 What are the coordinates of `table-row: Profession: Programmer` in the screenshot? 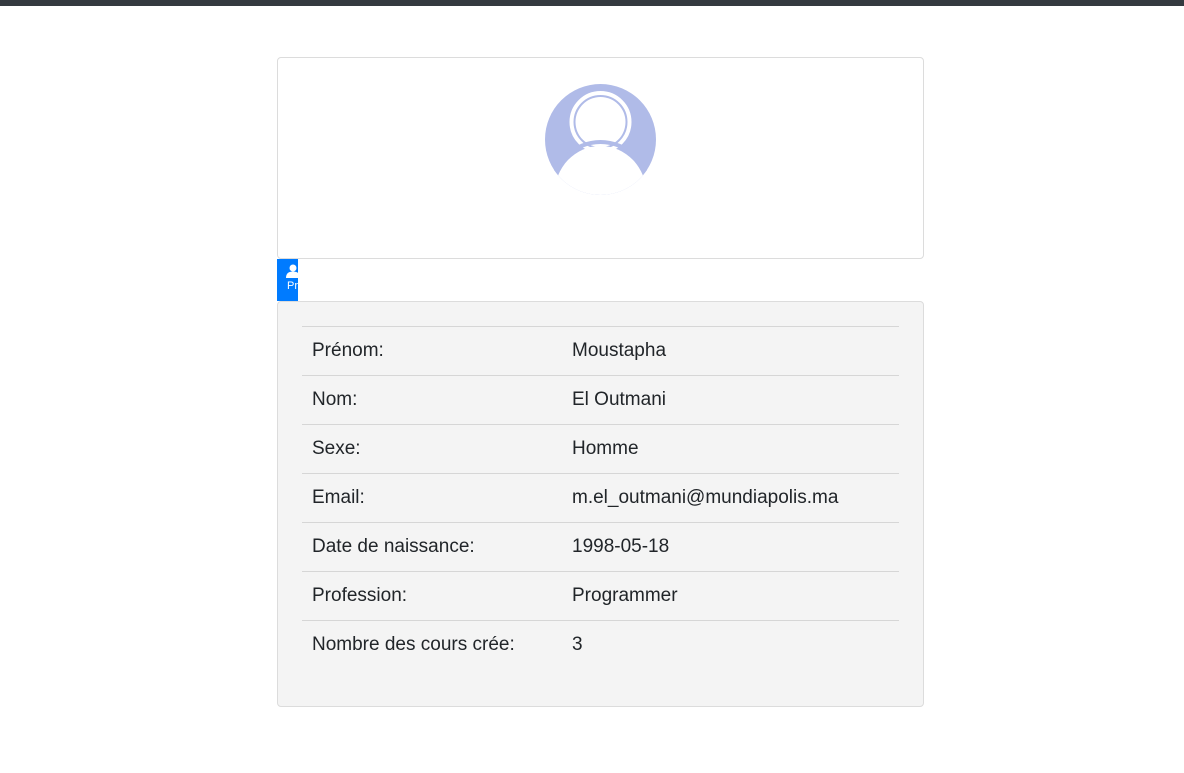 It's located at (600, 596).